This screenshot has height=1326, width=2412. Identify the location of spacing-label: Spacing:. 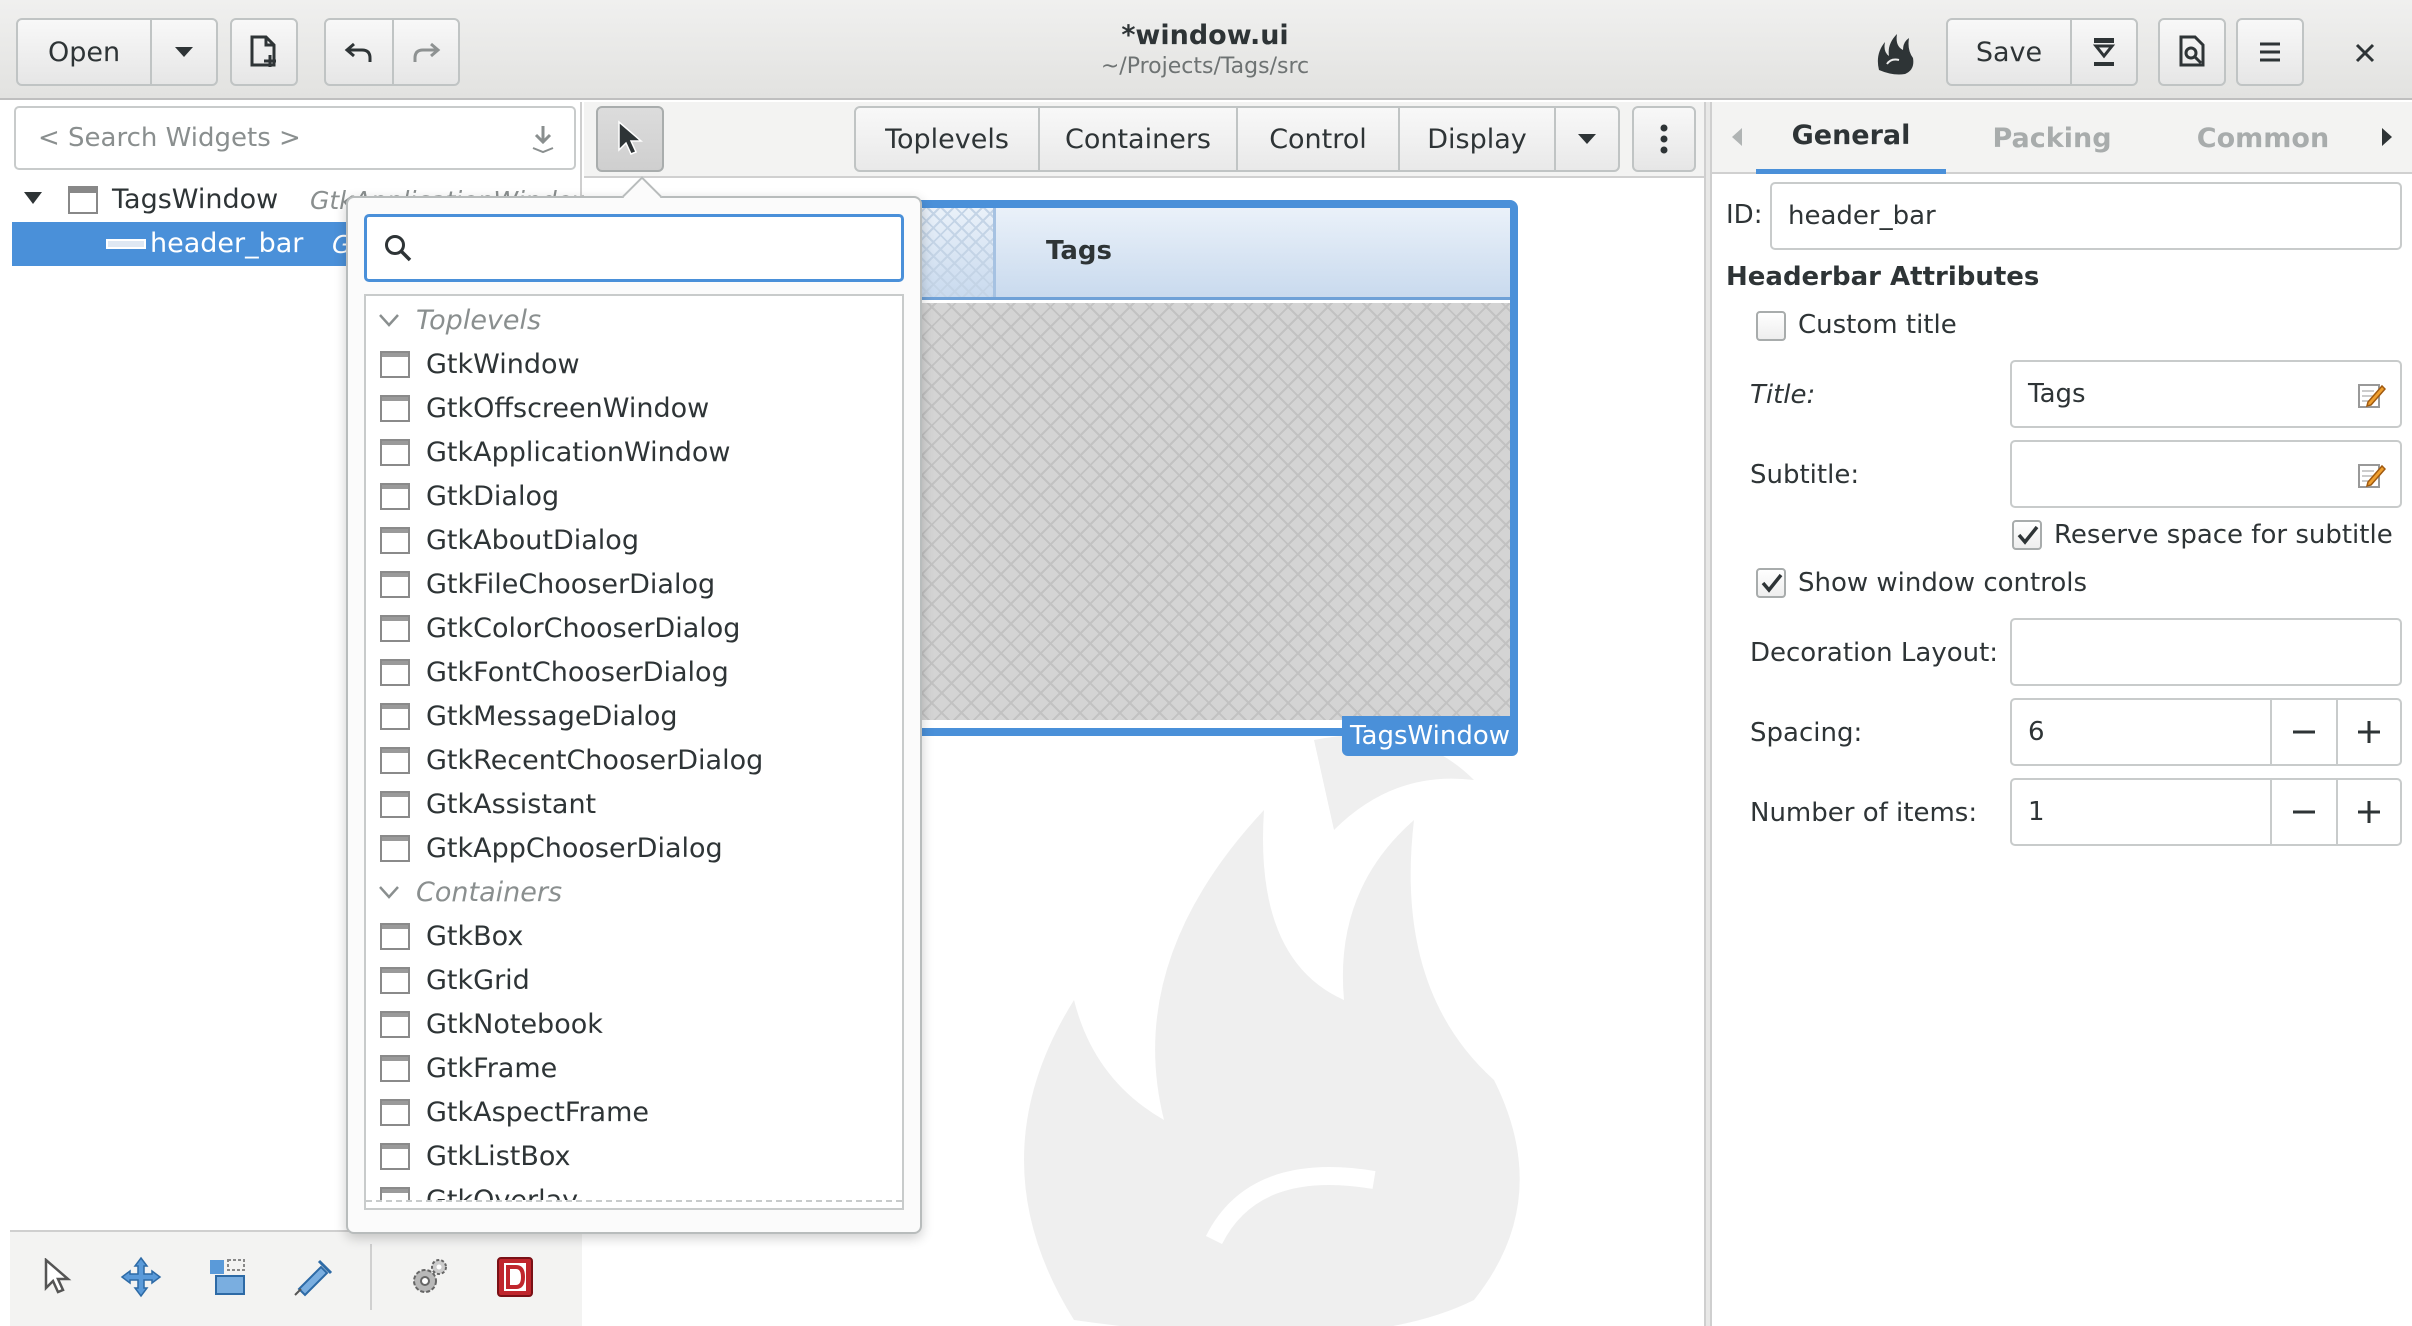
(1806, 733).